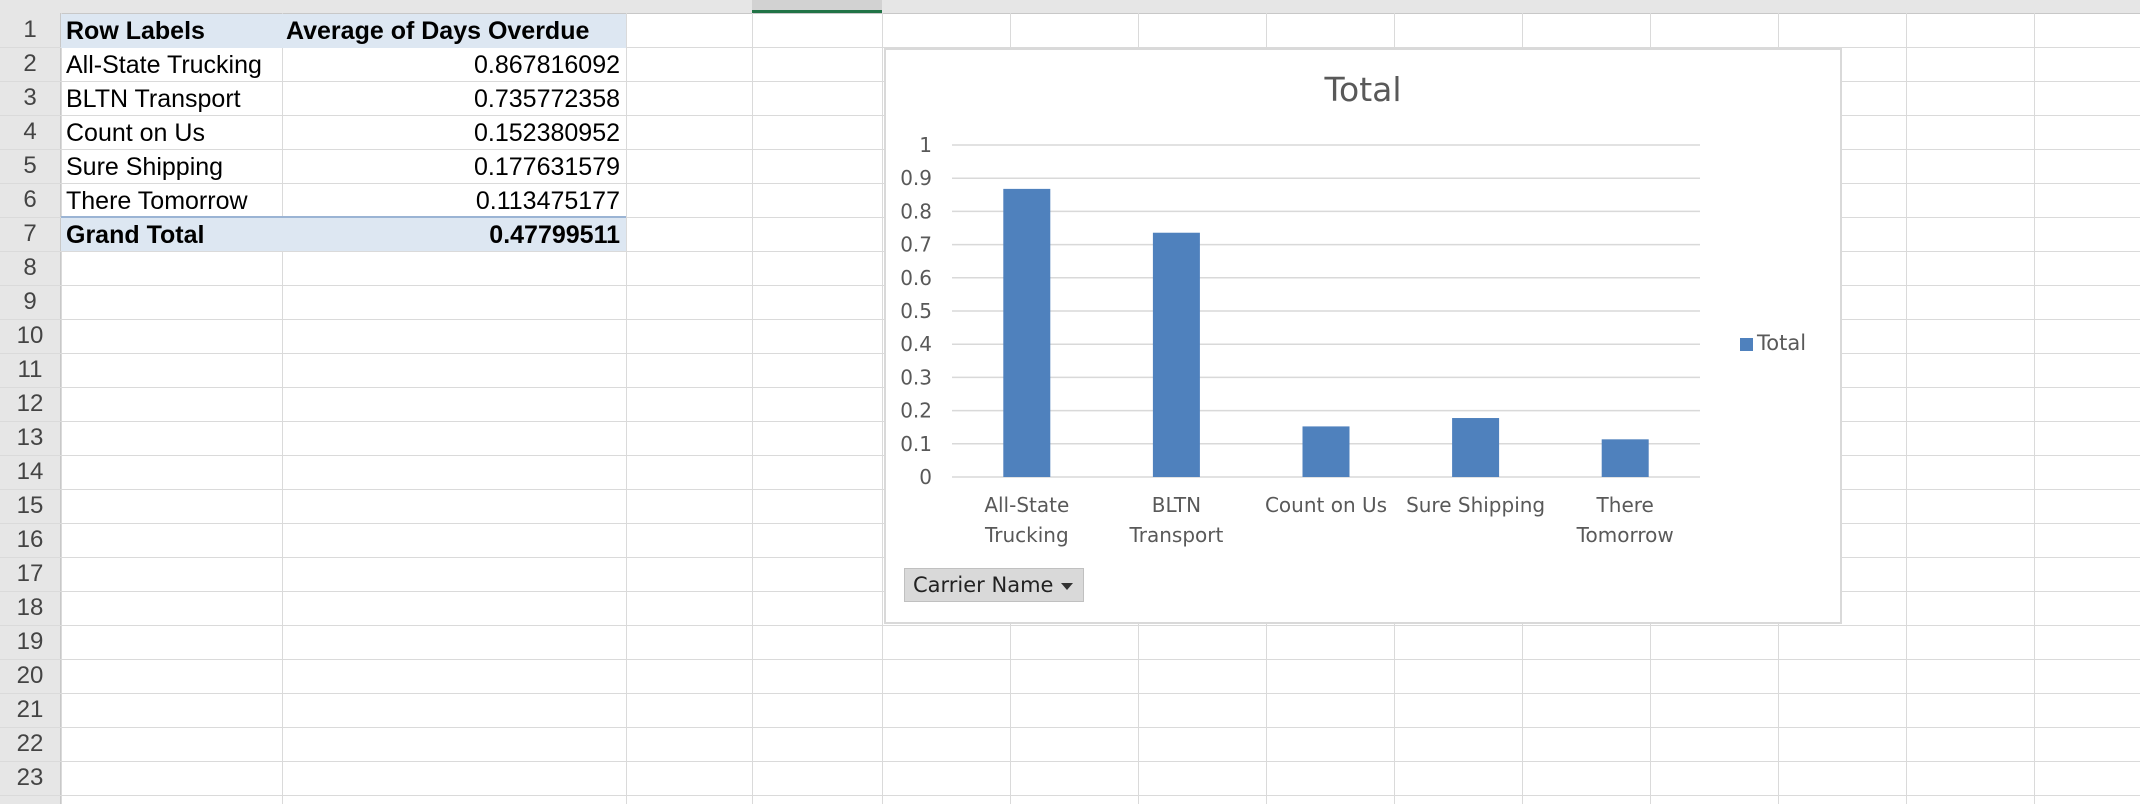 The image size is (2140, 804). I want to click on row-number: 18, so click(30, 608).